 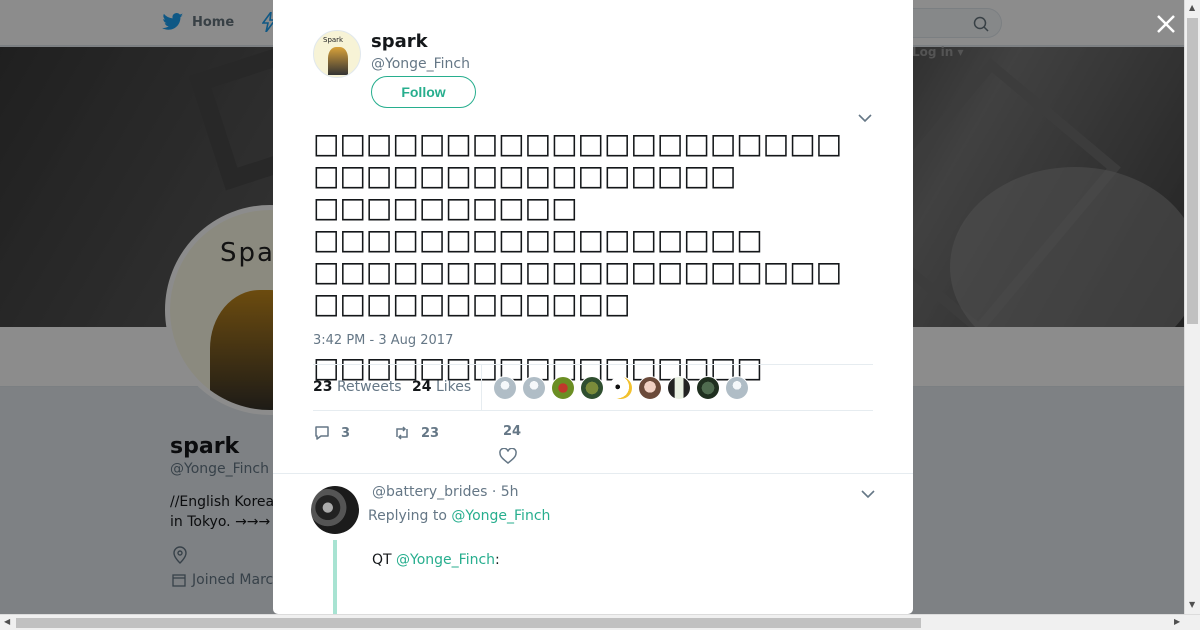 I want to click on reply-author-avatar, so click(x=335, y=510).